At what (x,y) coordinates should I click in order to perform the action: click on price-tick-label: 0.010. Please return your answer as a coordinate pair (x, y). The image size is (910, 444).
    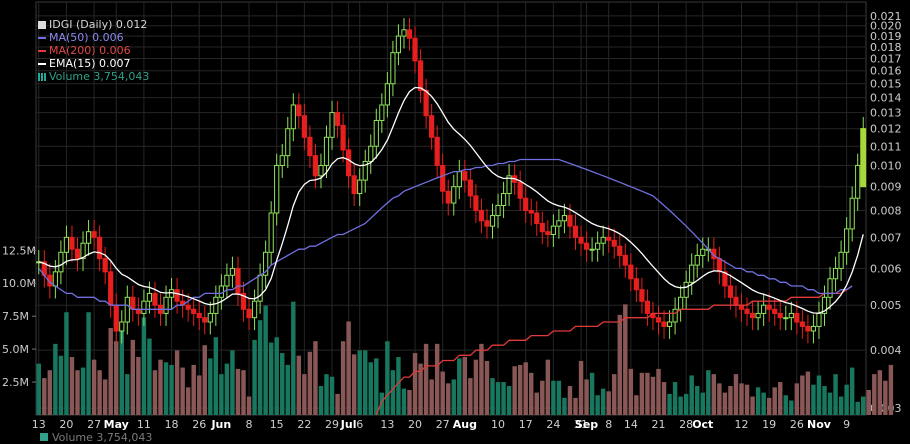
    Looking at the image, I should click on (886, 165).